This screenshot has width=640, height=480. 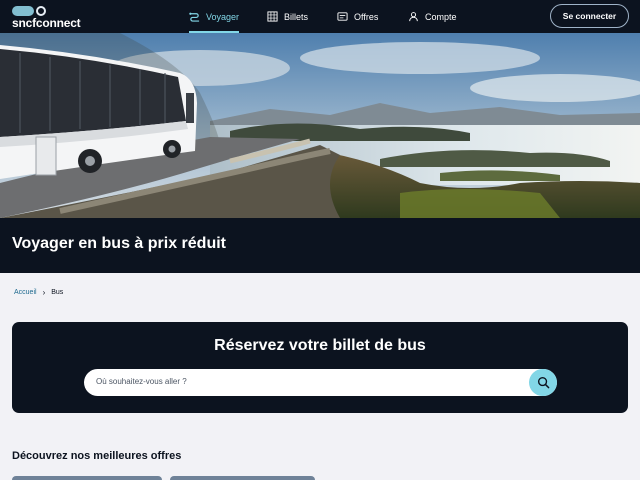 I want to click on offers-section-title: Découvrez nos meilleures offres, so click(x=97, y=456).